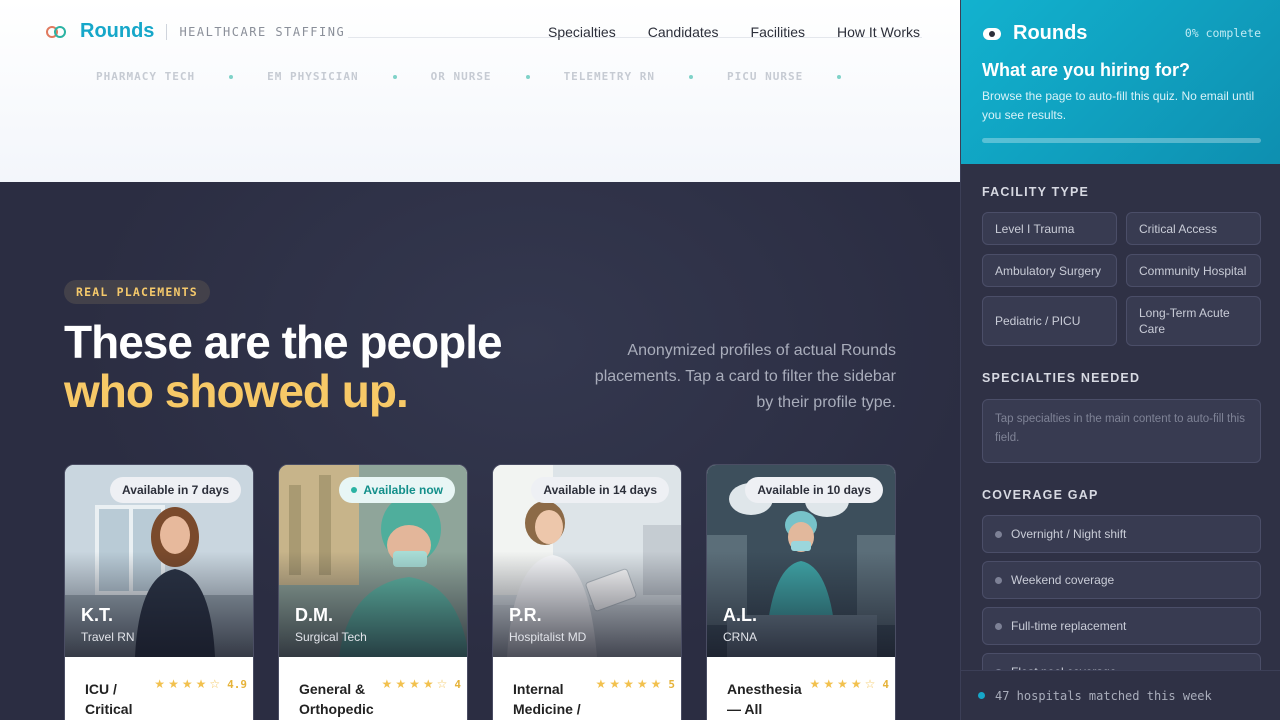  I want to click on coverage-option-label: Full-time replacement, so click(1069, 626).